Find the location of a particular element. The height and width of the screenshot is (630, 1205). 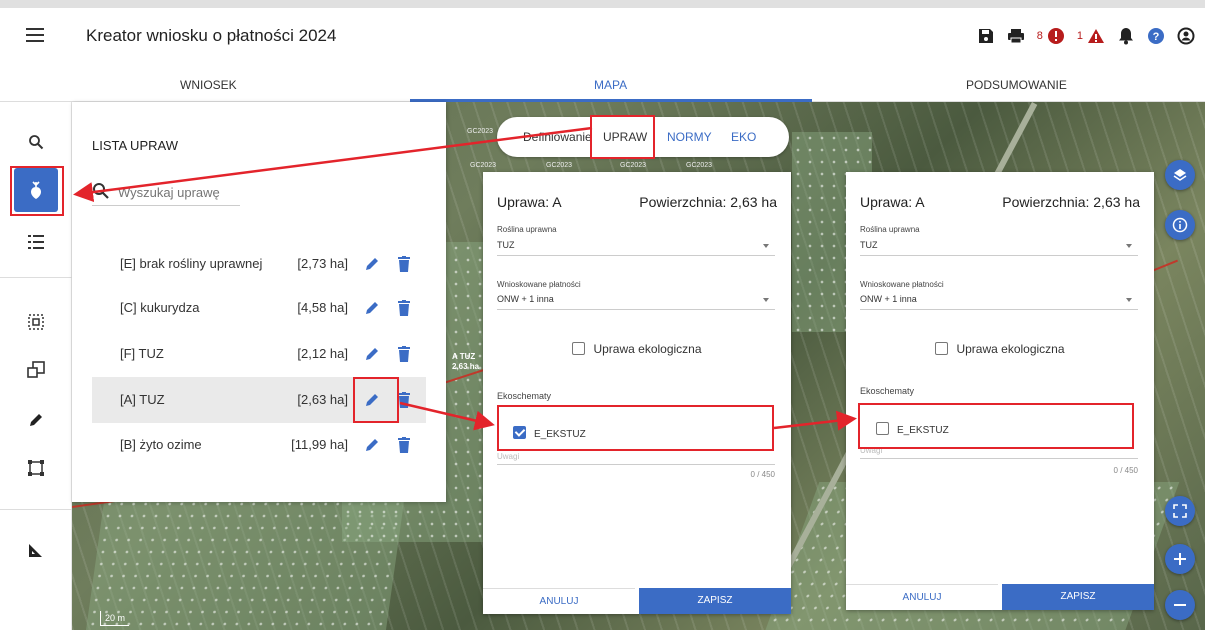

plus-icon is located at coordinates (1180, 559).